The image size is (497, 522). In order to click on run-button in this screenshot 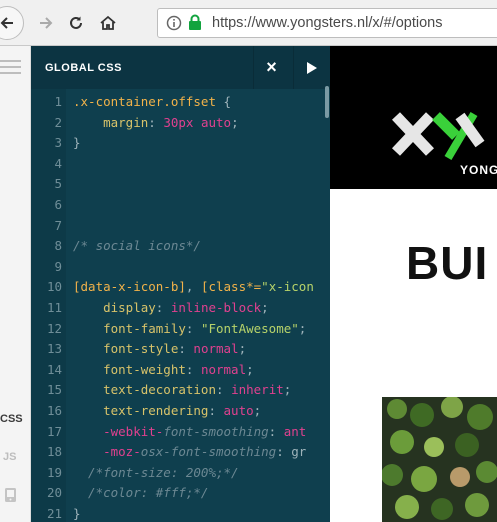, I will do `click(311, 67)`.